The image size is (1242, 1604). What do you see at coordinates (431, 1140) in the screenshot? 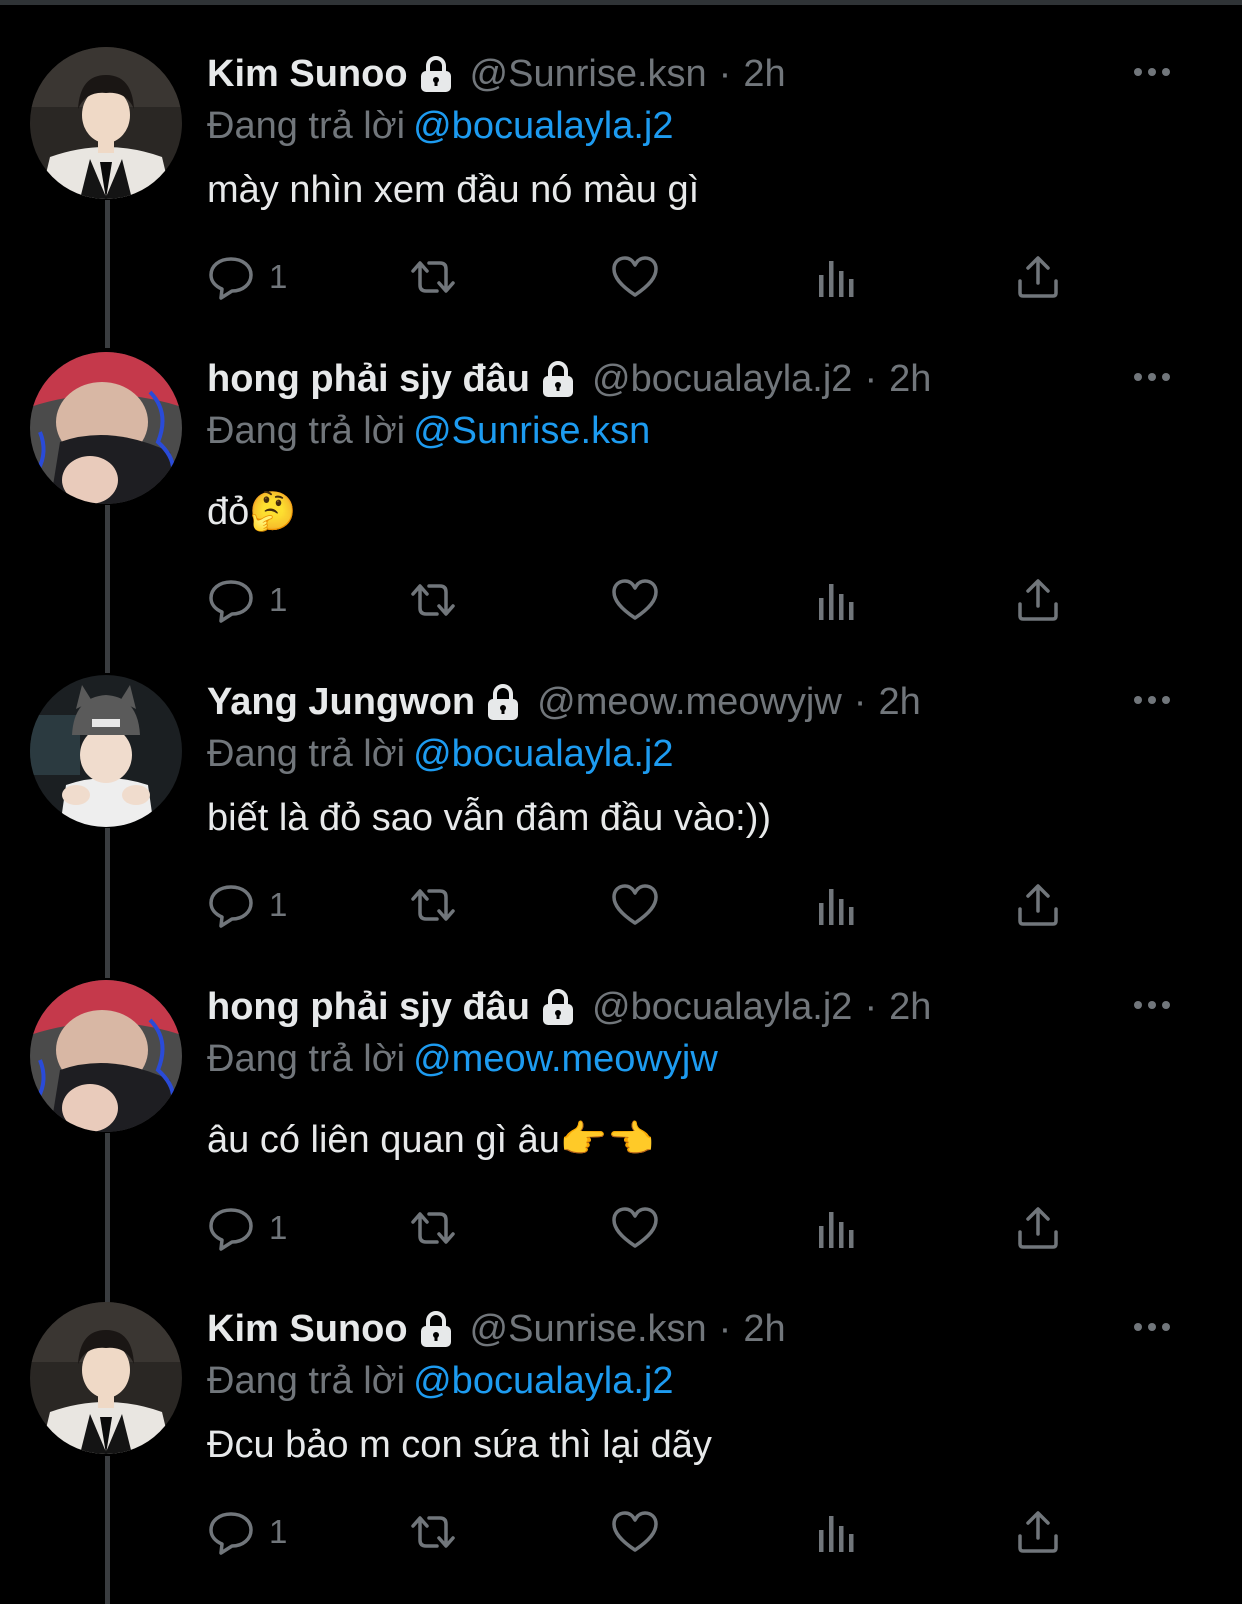
I see `tweet-text: âu có liên quan gì âu👉👈` at bounding box center [431, 1140].